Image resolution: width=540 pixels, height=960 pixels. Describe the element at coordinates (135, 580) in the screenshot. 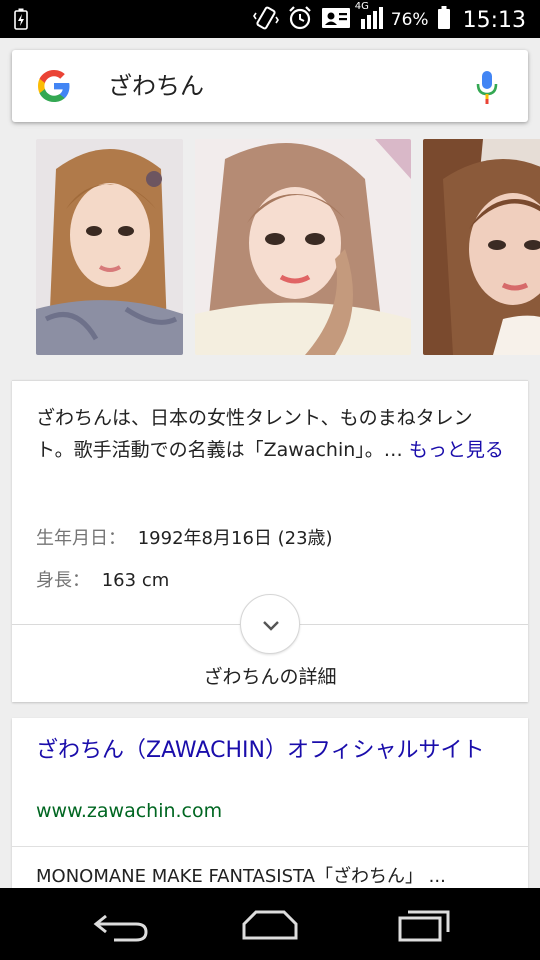

I see `fact-value: 163 cm` at that location.